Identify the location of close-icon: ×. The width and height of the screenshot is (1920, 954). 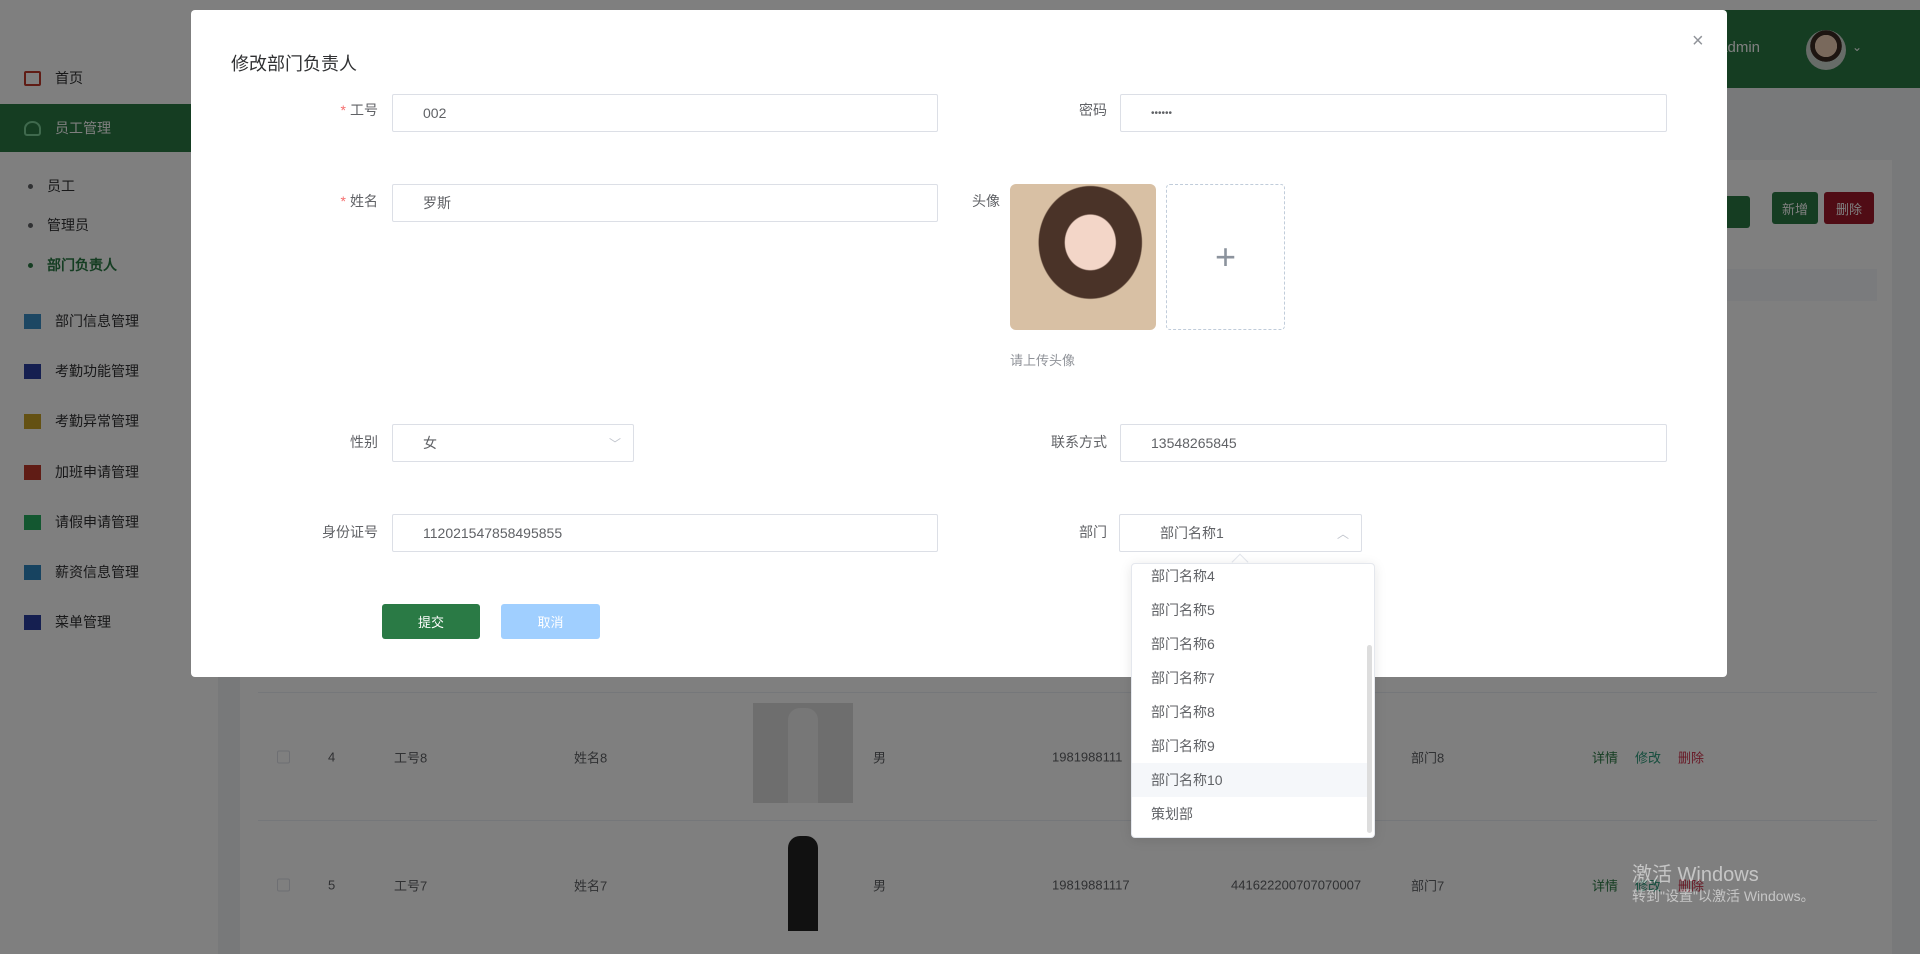
(1698, 41).